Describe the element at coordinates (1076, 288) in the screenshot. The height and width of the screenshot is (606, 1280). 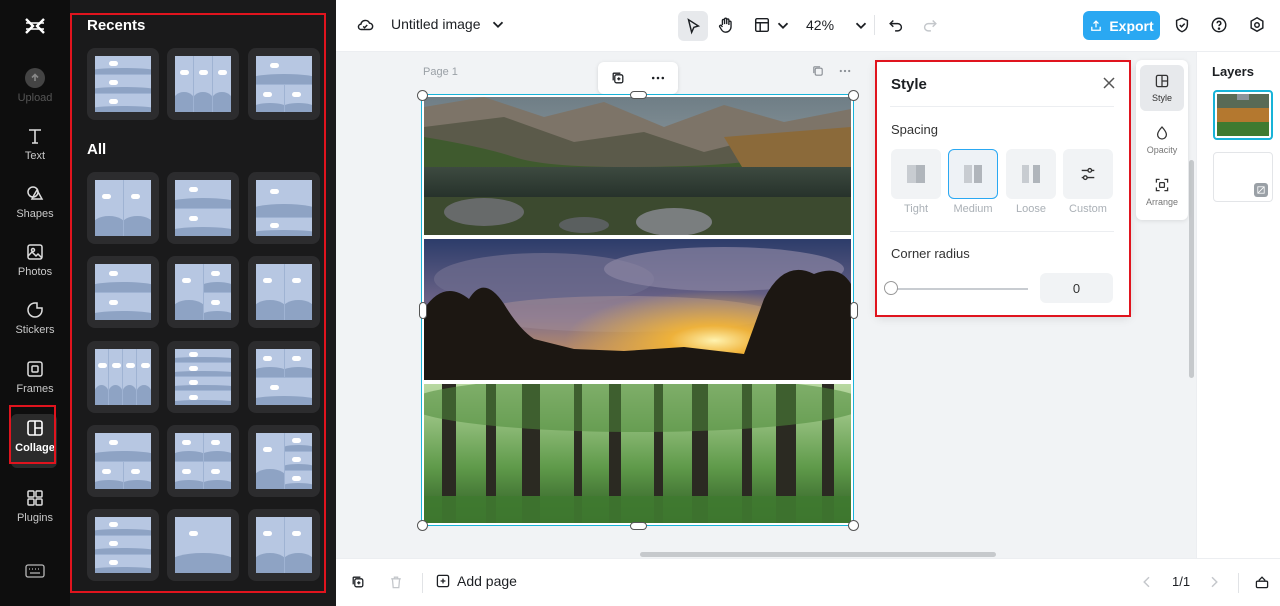
I see `corner-radius-input: 0` at that location.